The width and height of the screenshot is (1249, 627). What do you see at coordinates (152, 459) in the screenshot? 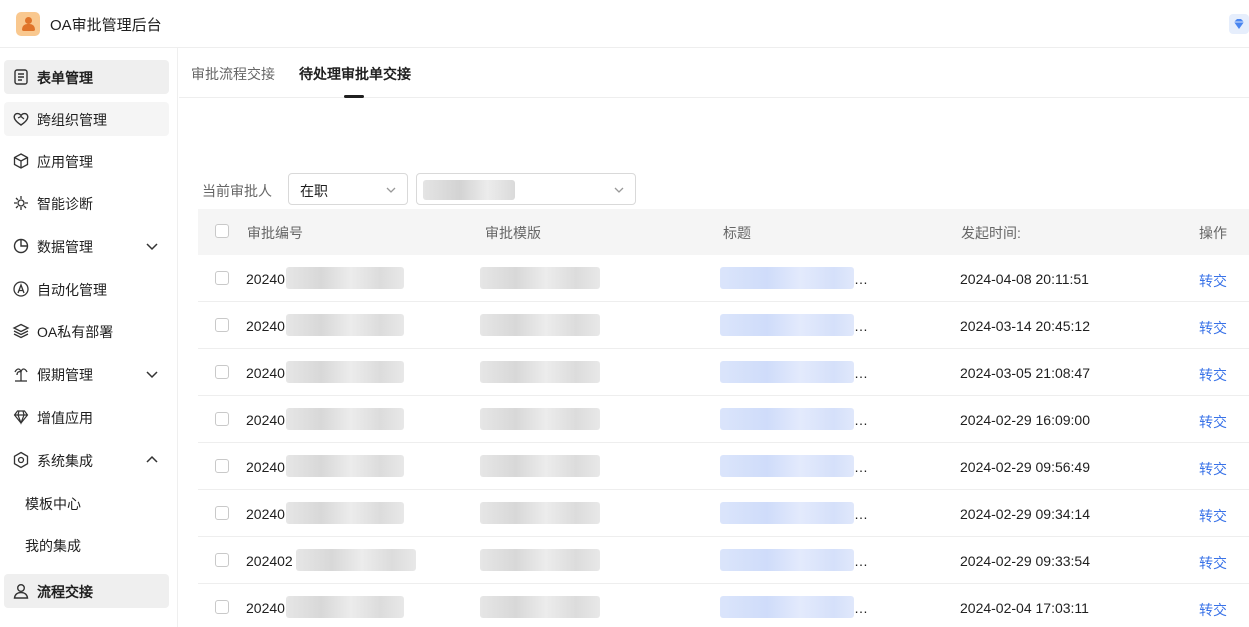
I see `chevron-up-icon` at bounding box center [152, 459].